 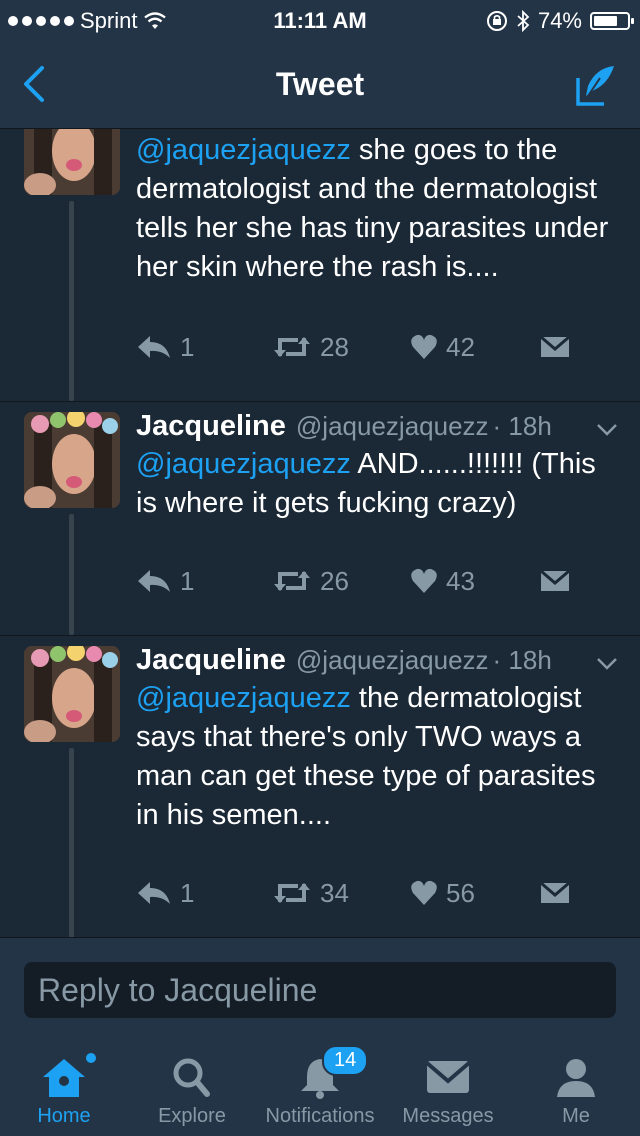 I want to click on battery-percent: 74%, so click(x=559, y=20).